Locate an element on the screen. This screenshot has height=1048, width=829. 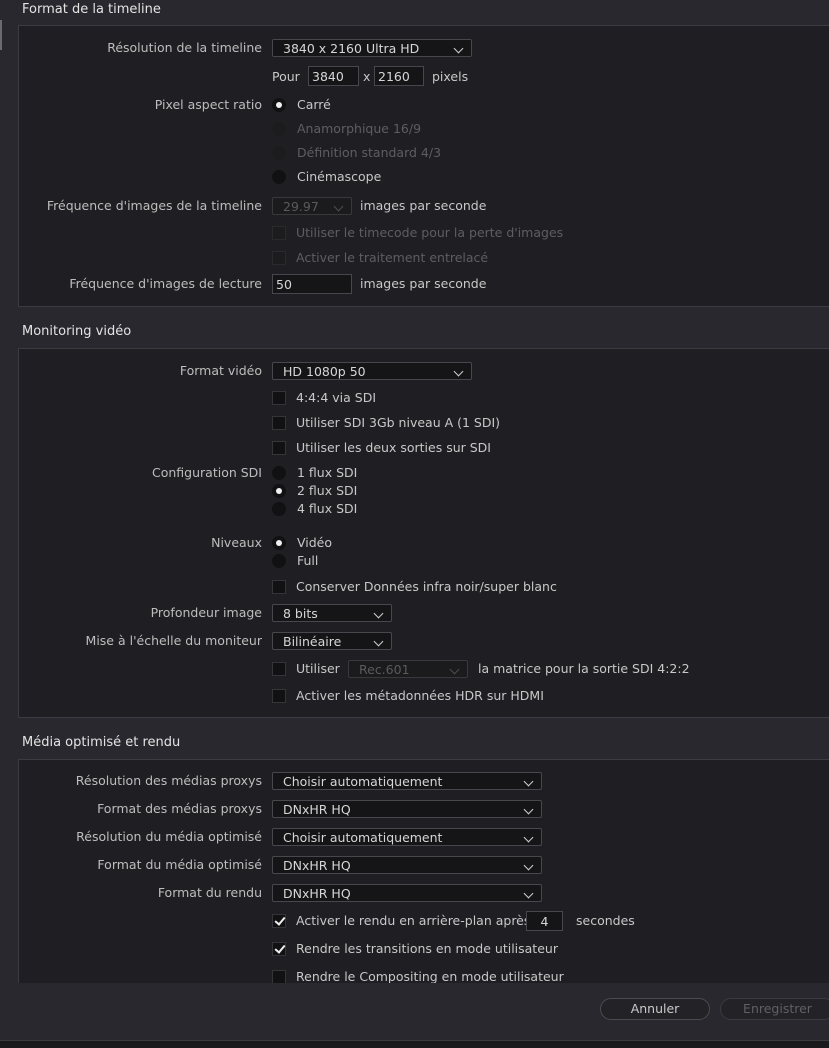
render-format-value: DNxHR HQ is located at coordinates (317, 893).